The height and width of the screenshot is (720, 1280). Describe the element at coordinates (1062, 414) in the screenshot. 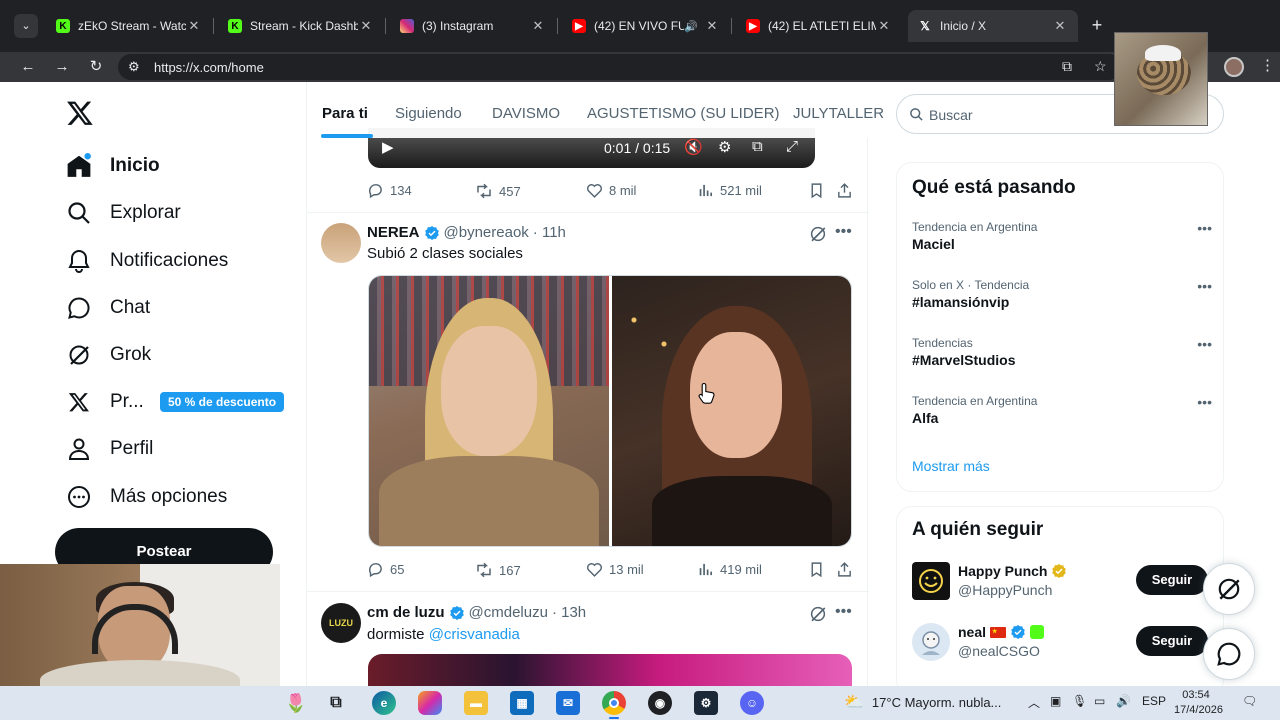

I see `trend-item: Tendencia en Argentina Alfa •••` at that location.